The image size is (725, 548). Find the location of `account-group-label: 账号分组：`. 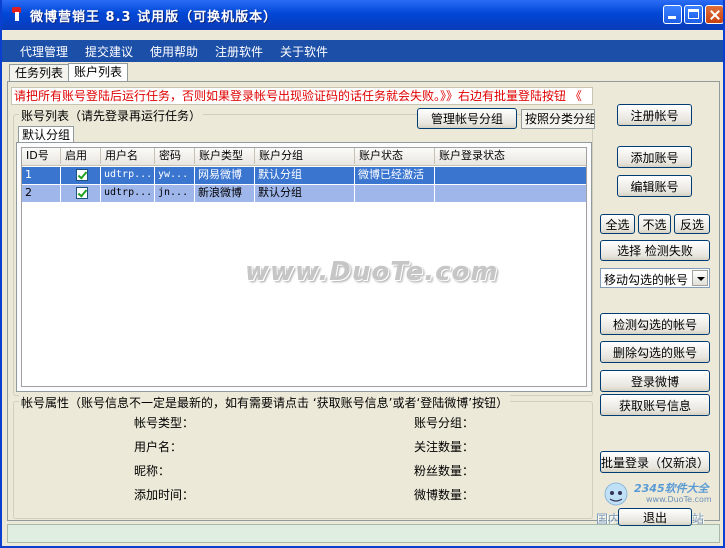

account-group-label: 账号分组： is located at coordinates (444, 423).